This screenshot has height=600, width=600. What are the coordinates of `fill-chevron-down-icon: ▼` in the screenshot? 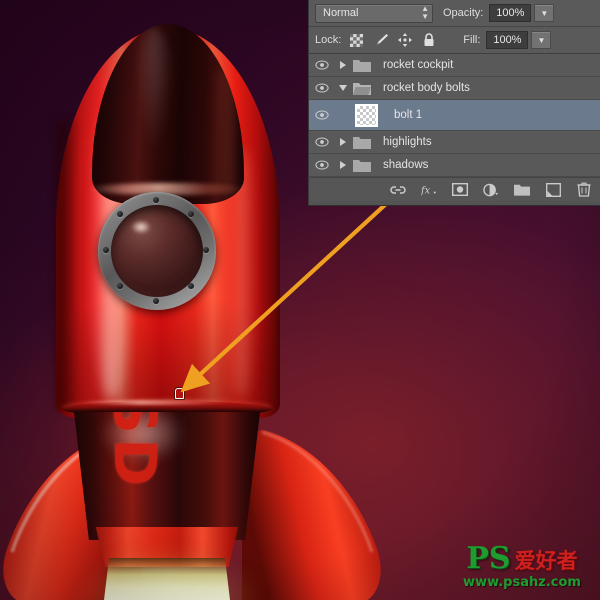 It's located at (541, 40).